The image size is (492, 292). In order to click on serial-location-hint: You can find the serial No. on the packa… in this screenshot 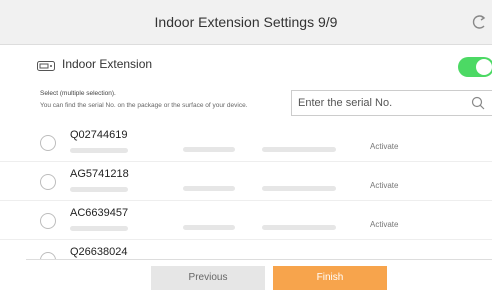, I will do `click(144, 105)`.